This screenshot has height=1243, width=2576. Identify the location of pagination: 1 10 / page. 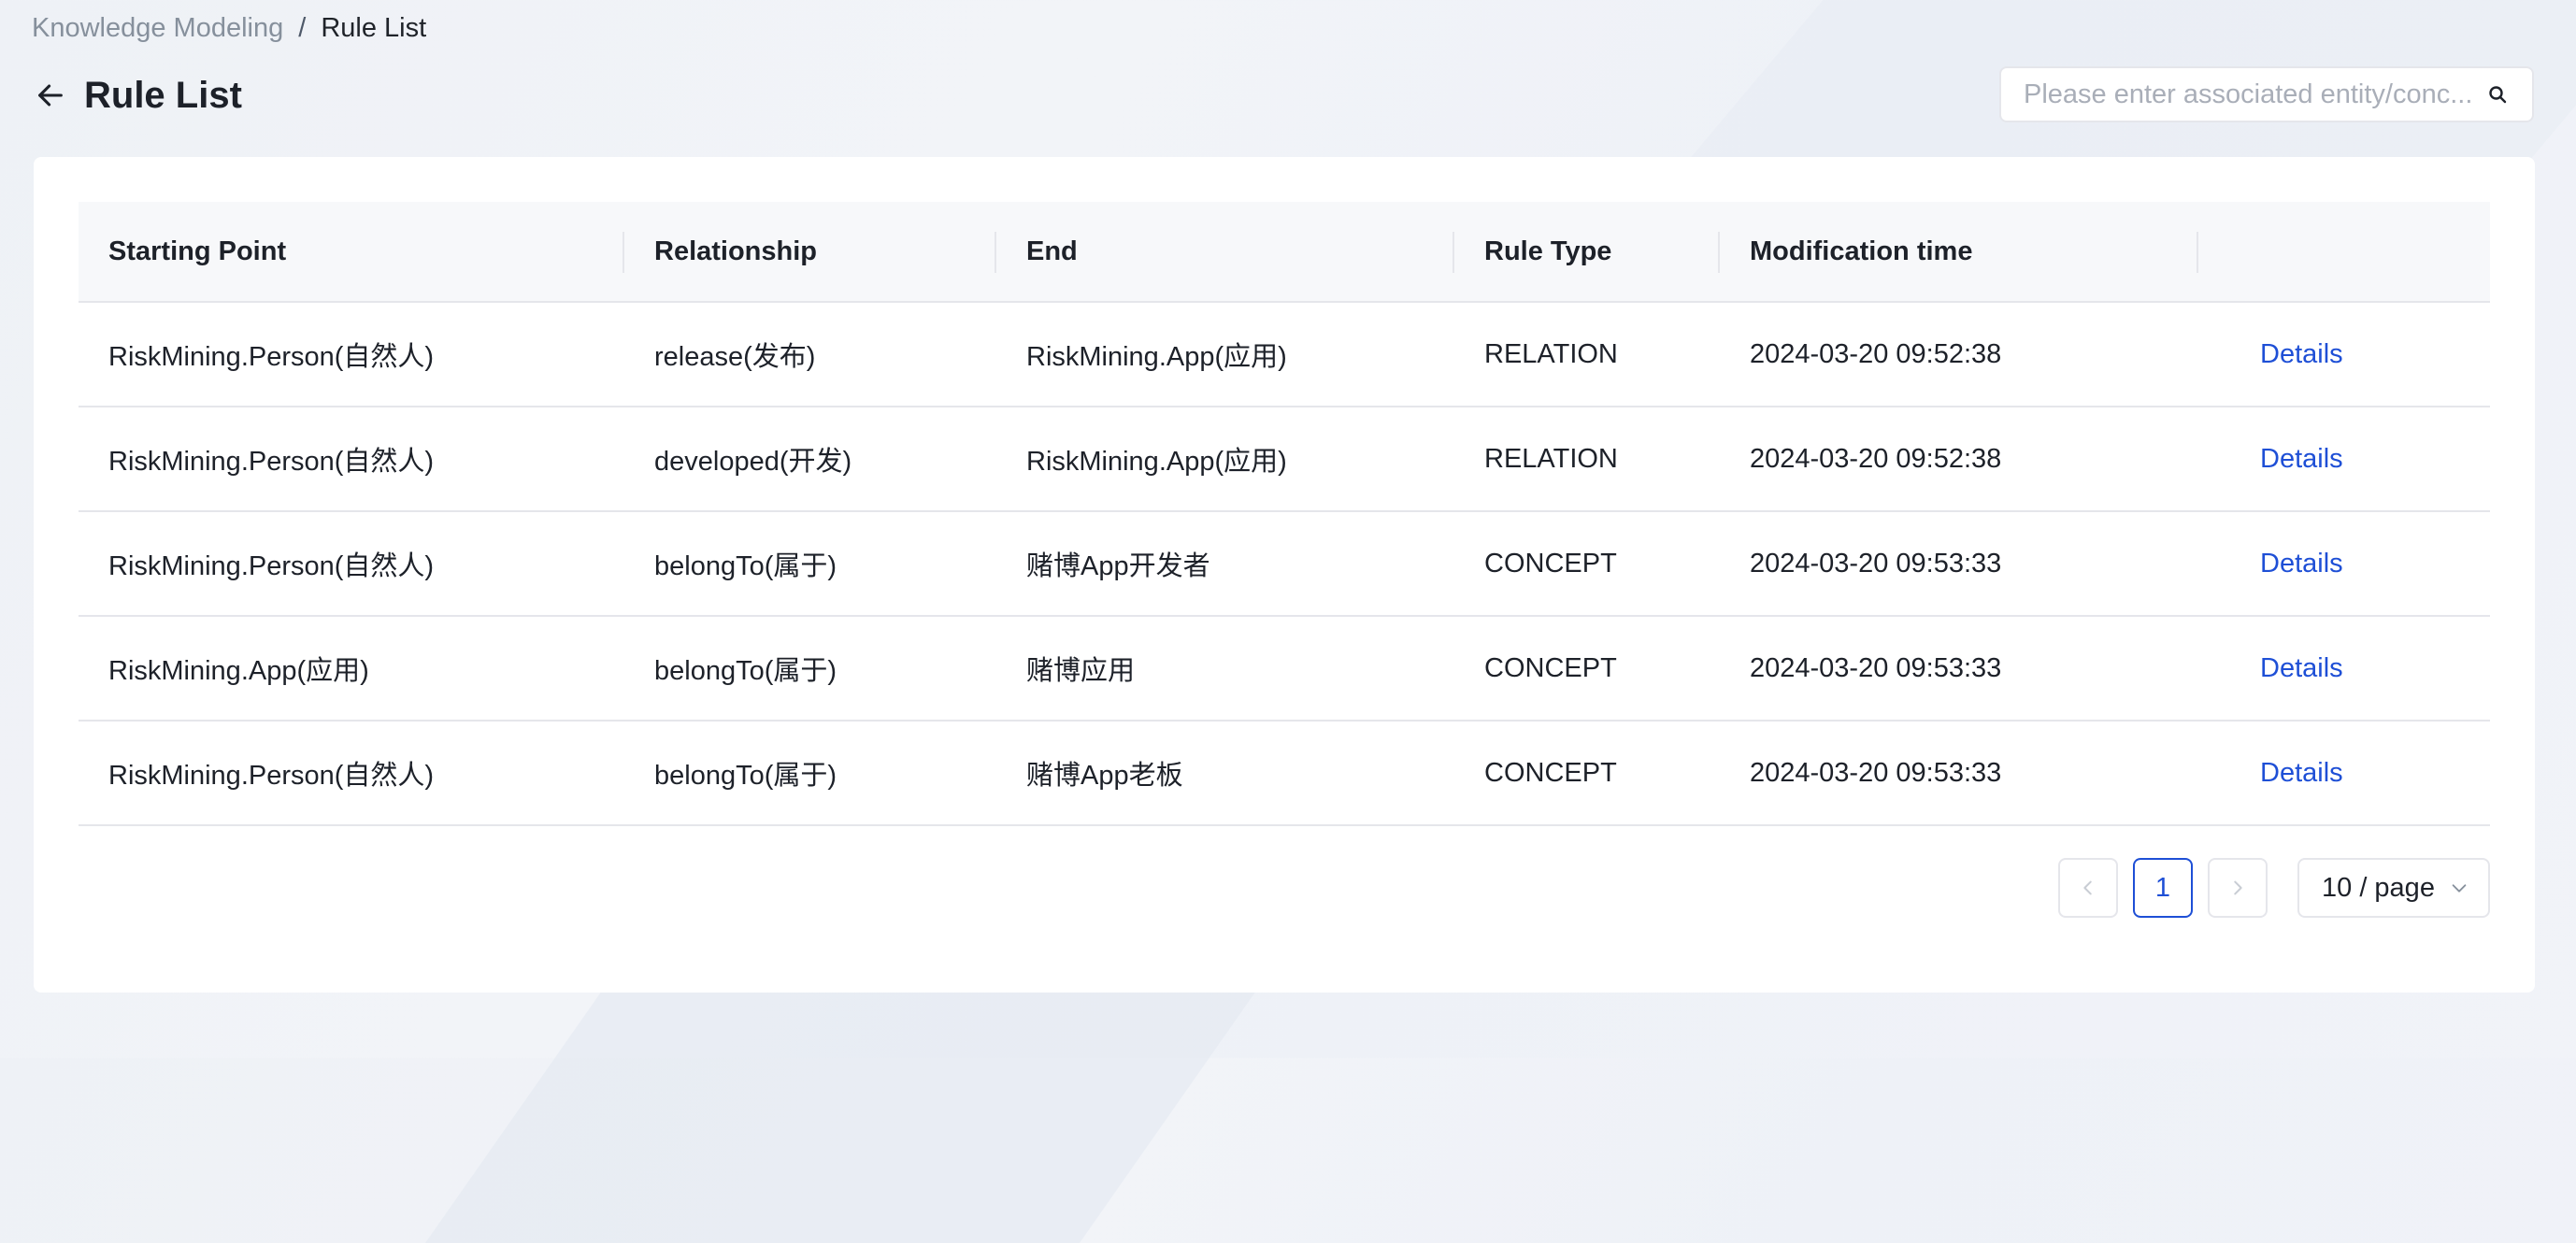
(2266, 888).